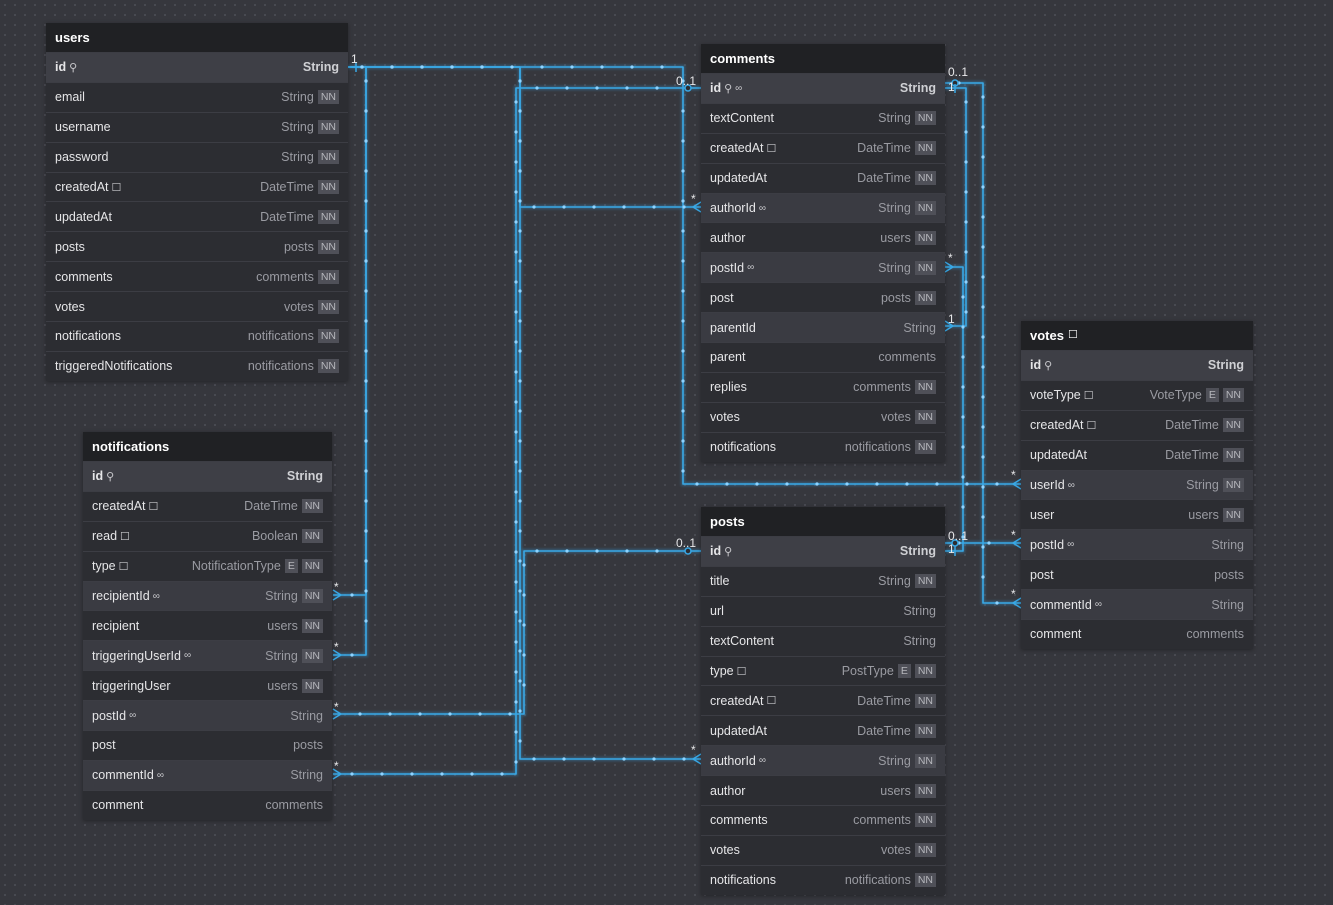  Describe the element at coordinates (823, 790) in the screenshot. I see `field-row-posts-author: author users NN` at that location.